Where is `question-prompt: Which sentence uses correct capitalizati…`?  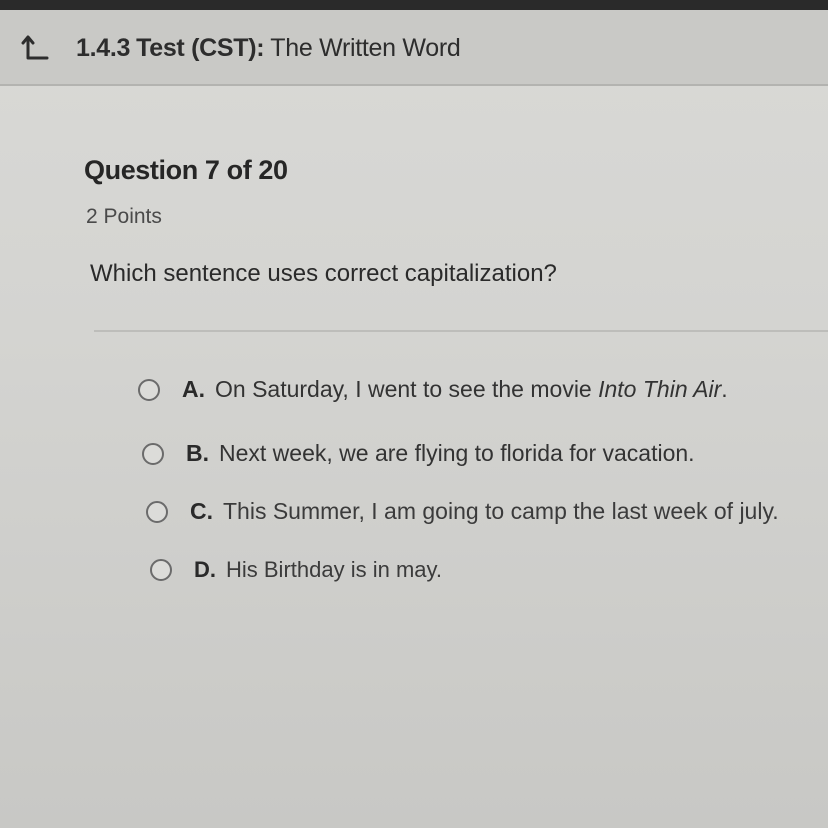
question-prompt: Which sentence uses correct capitalizati… is located at coordinates (323, 273).